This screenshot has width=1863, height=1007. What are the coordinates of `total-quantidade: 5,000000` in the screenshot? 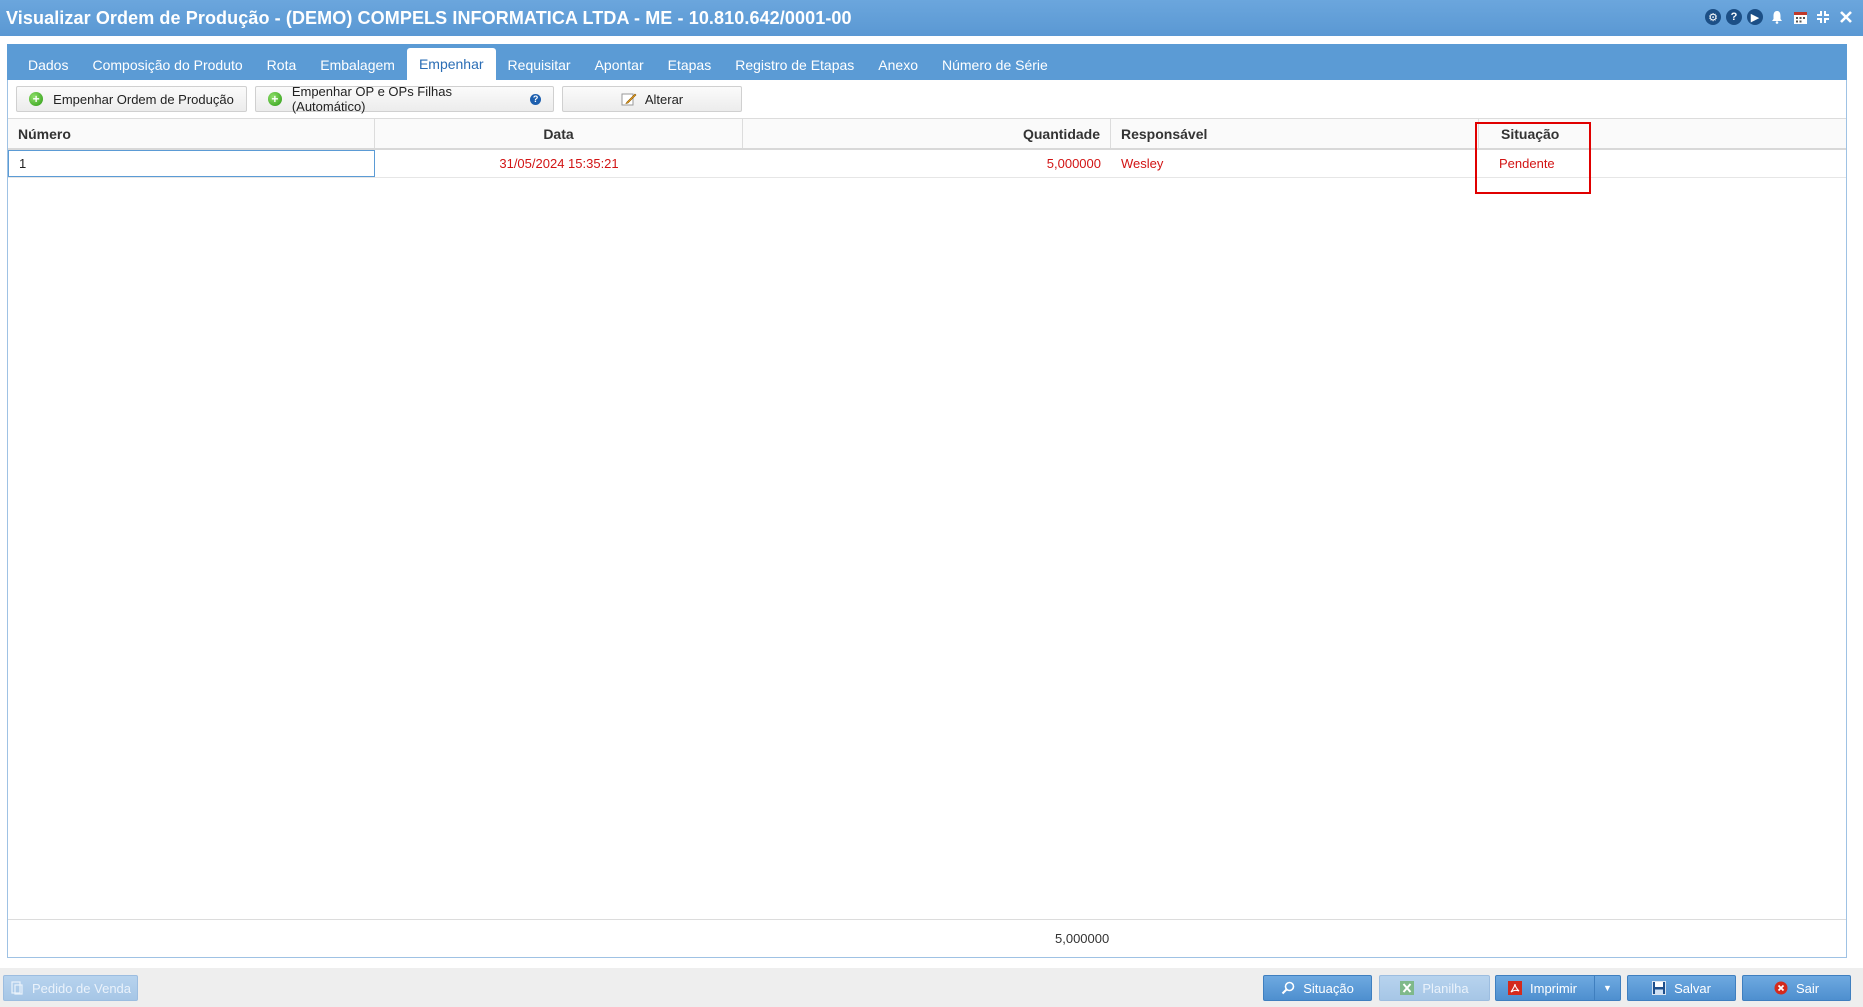 It's located at (1082, 938).